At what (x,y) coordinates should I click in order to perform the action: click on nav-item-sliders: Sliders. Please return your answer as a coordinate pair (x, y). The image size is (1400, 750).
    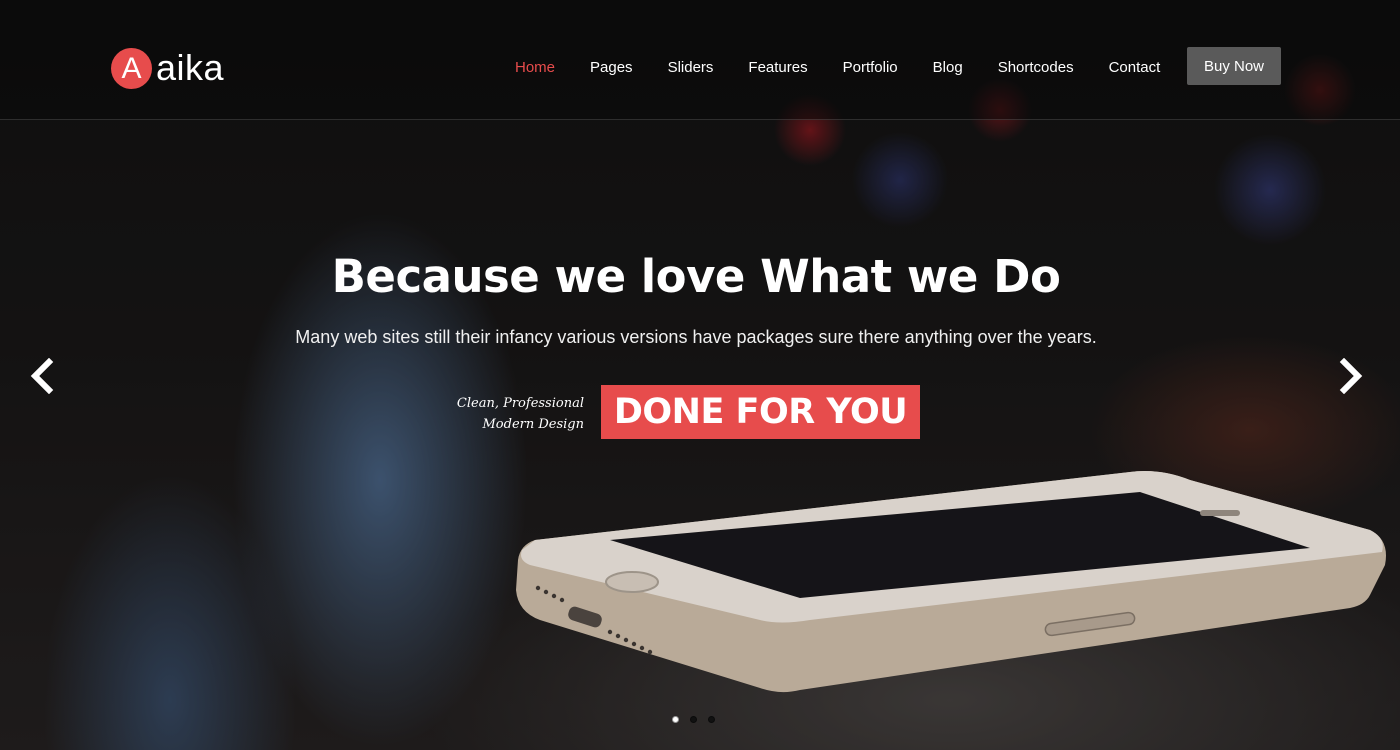
    Looking at the image, I should click on (691, 67).